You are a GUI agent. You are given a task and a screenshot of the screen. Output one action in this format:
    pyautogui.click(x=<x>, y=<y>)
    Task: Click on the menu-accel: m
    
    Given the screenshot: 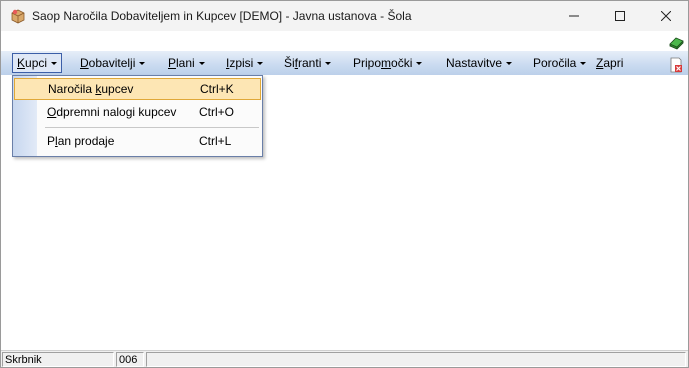 What is the action you would take?
    pyautogui.click(x=386, y=63)
    